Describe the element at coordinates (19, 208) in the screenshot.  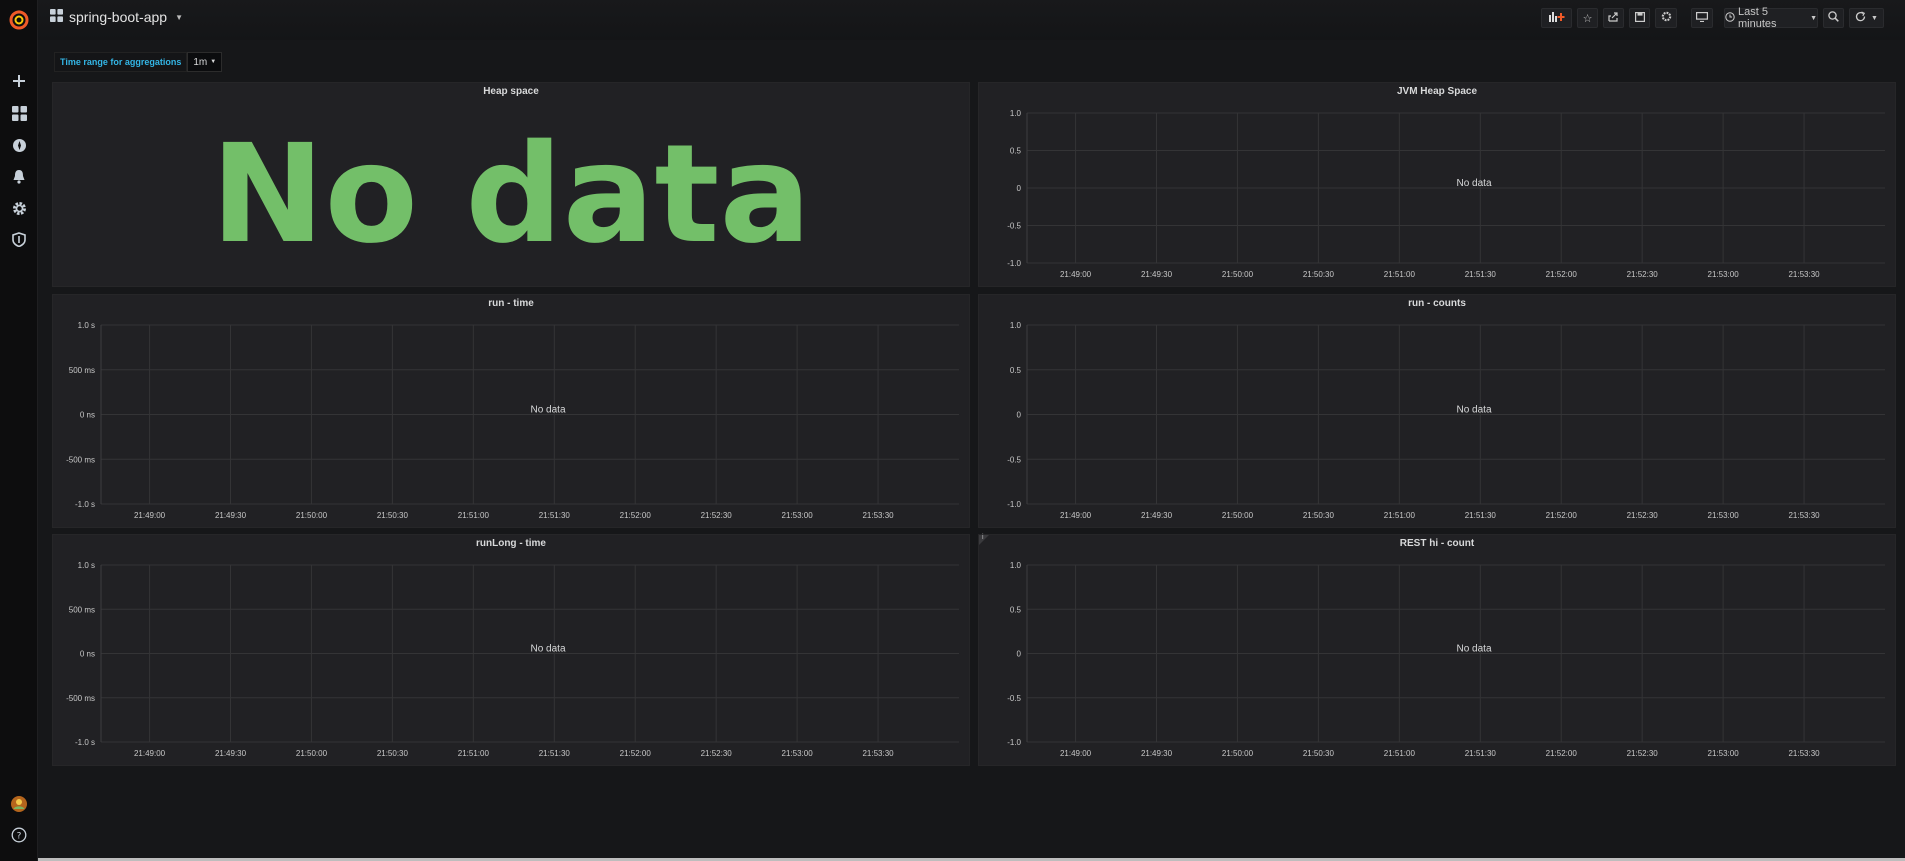
I see `gear-icon` at that location.